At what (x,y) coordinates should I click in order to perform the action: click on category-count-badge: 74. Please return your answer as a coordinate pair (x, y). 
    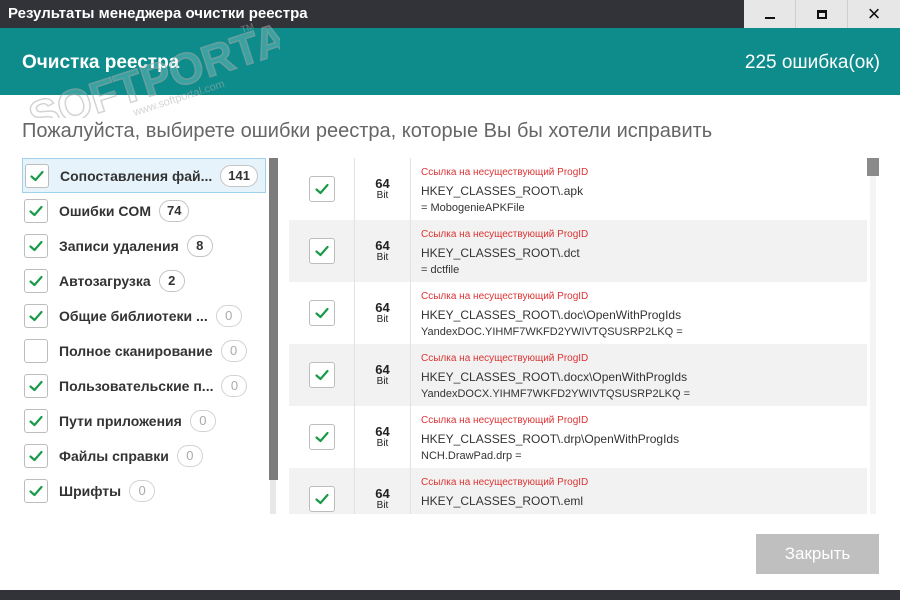
    Looking at the image, I should click on (174, 210).